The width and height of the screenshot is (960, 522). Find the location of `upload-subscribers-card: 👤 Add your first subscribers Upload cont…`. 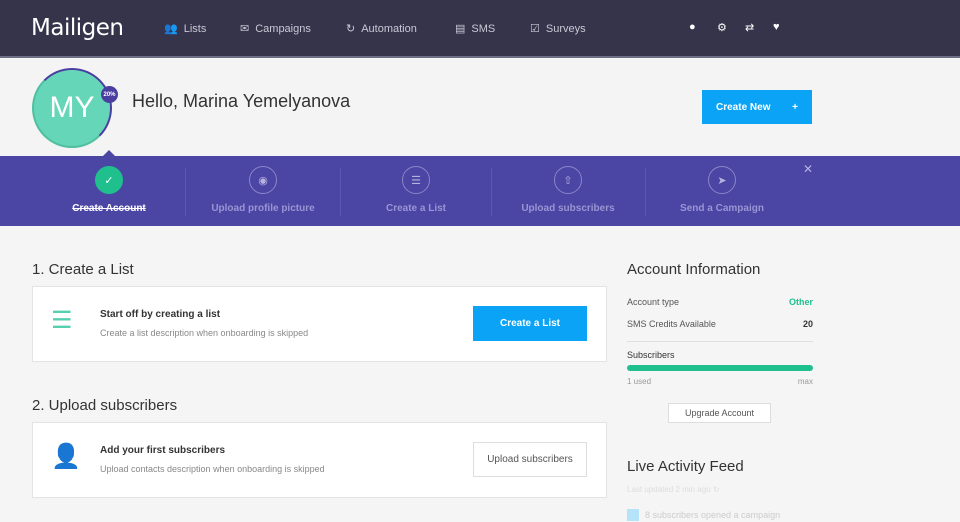

upload-subscribers-card: 👤 Add your first subscribers Upload cont… is located at coordinates (319, 460).